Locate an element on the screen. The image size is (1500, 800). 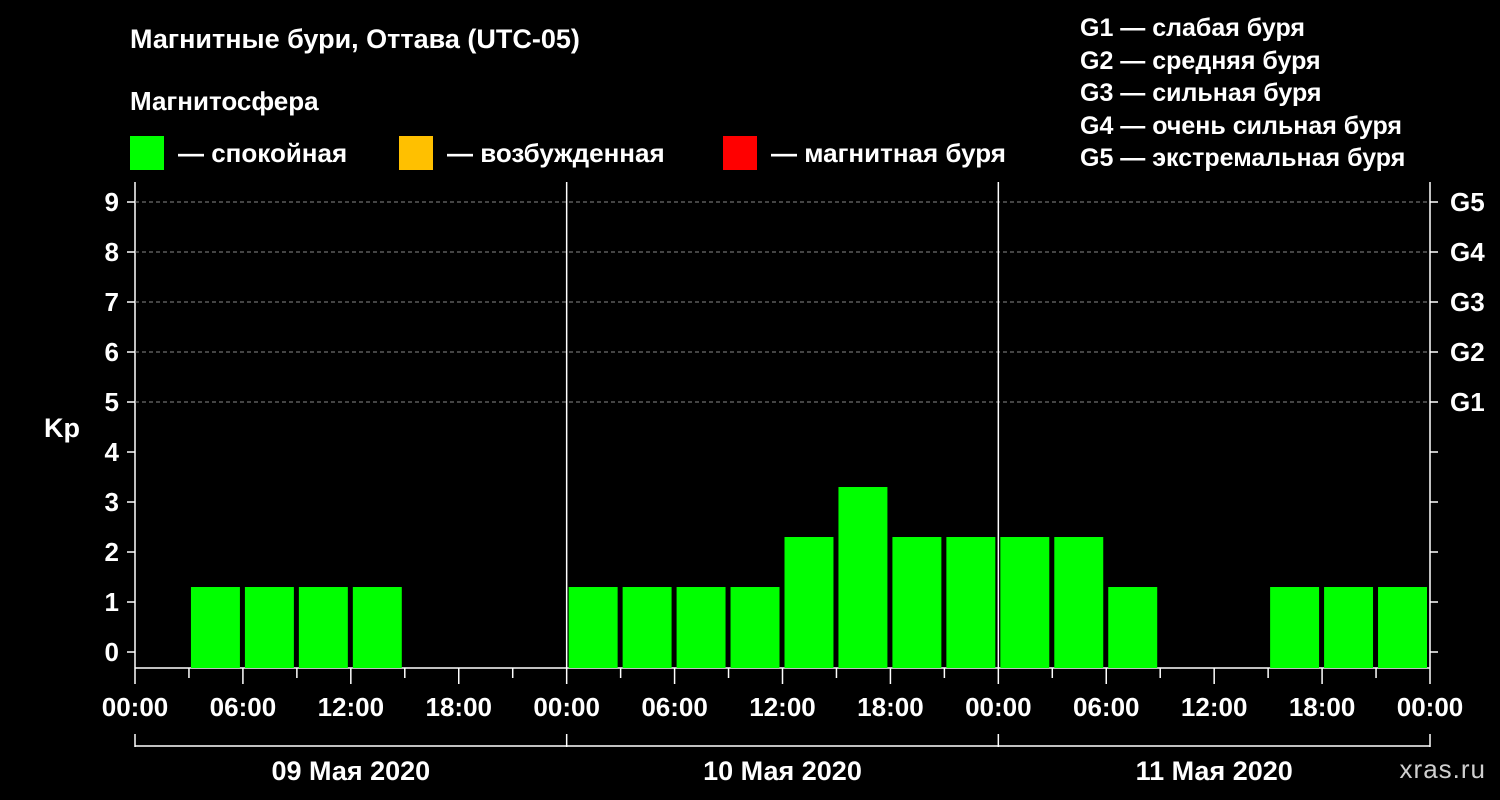
y-tick-label-4: 4 is located at coordinates (112, 452).